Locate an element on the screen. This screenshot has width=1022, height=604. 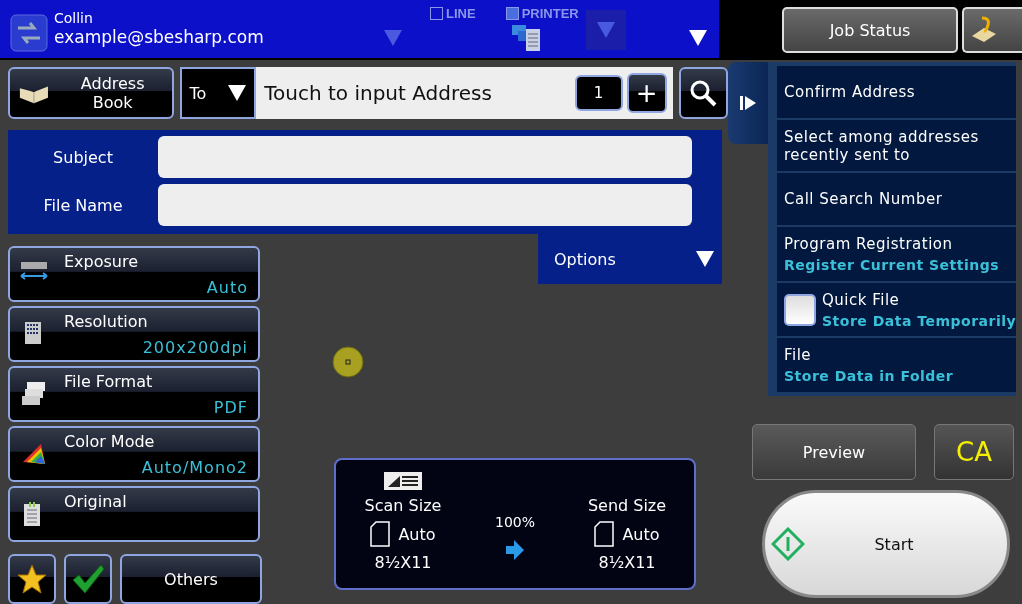
scanner-icon is located at coordinates (403, 481).